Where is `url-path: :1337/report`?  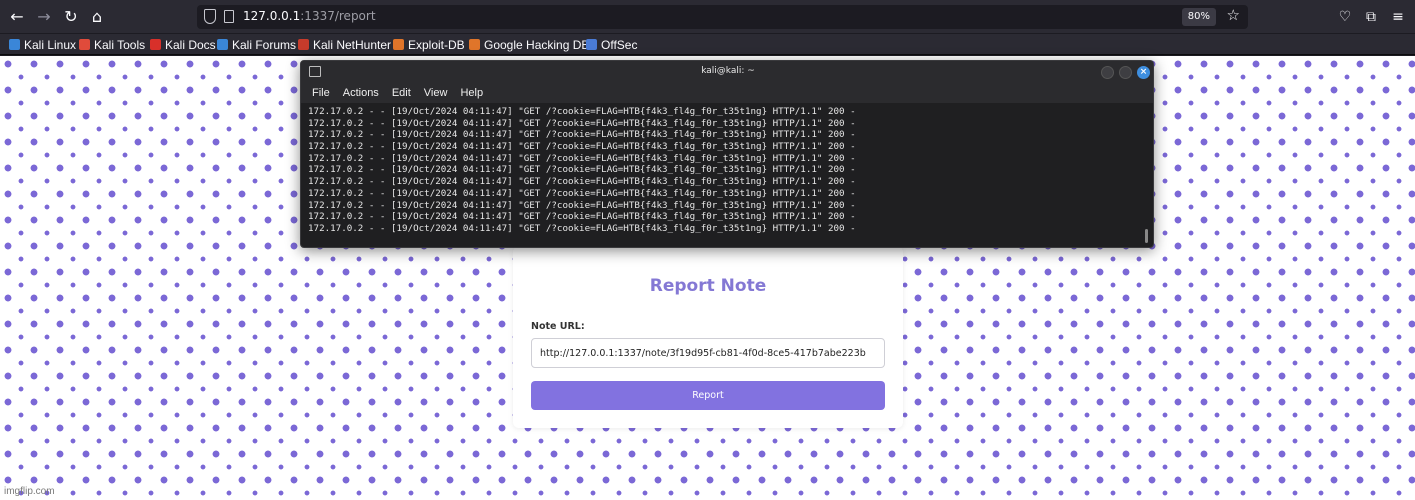 url-path: :1337/report is located at coordinates (338, 16).